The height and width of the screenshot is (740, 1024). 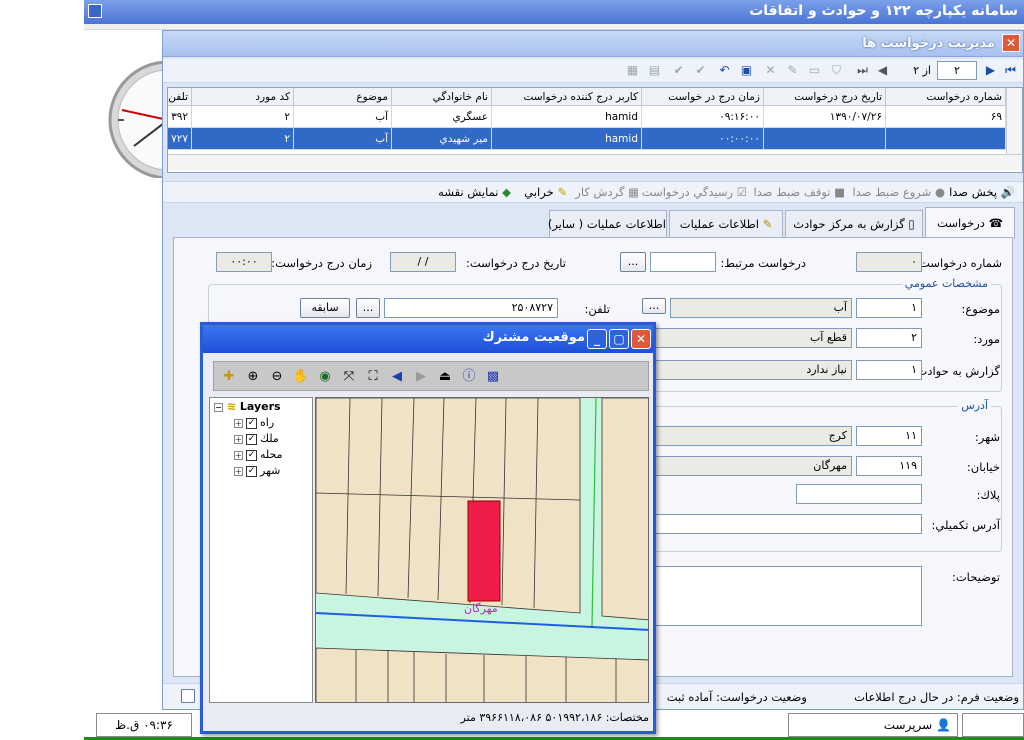 What do you see at coordinates (277, 377) in the screenshot?
I see `zoom-out-icon: ⊖` at bounding box center [277, 377].